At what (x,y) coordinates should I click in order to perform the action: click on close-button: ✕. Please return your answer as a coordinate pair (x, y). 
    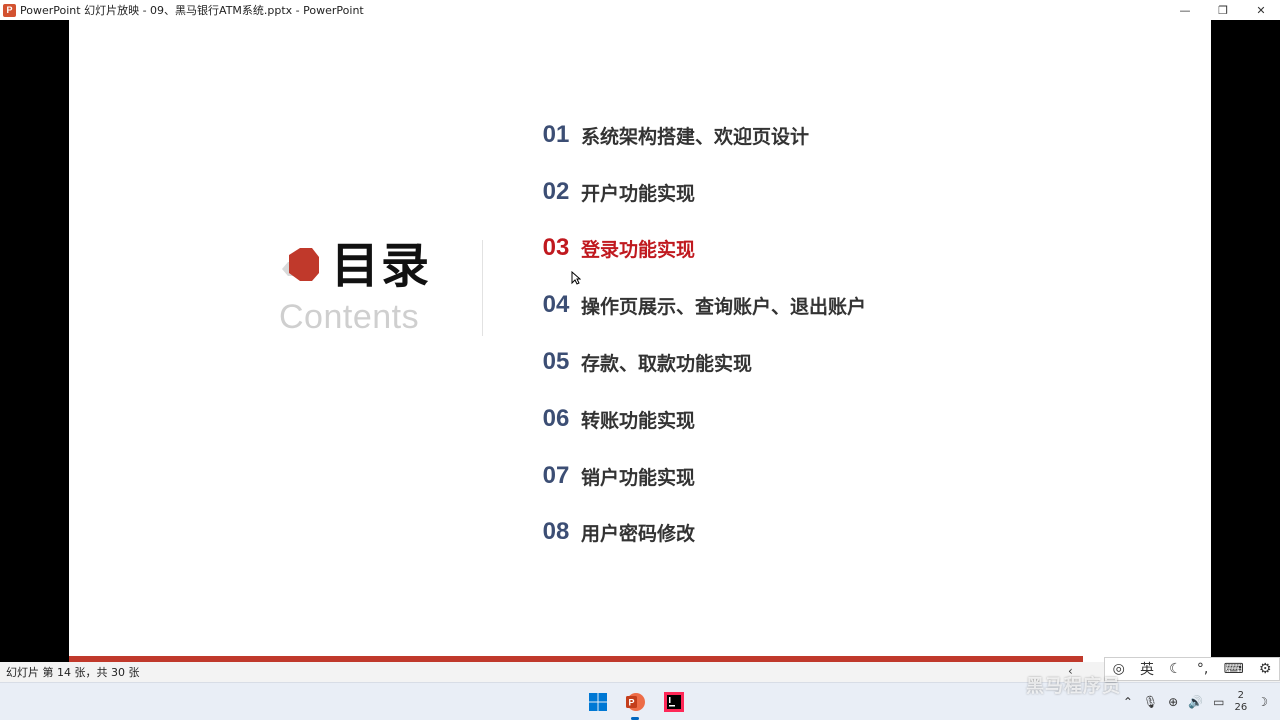
    Looking at the image, I should click on (1261, 10).